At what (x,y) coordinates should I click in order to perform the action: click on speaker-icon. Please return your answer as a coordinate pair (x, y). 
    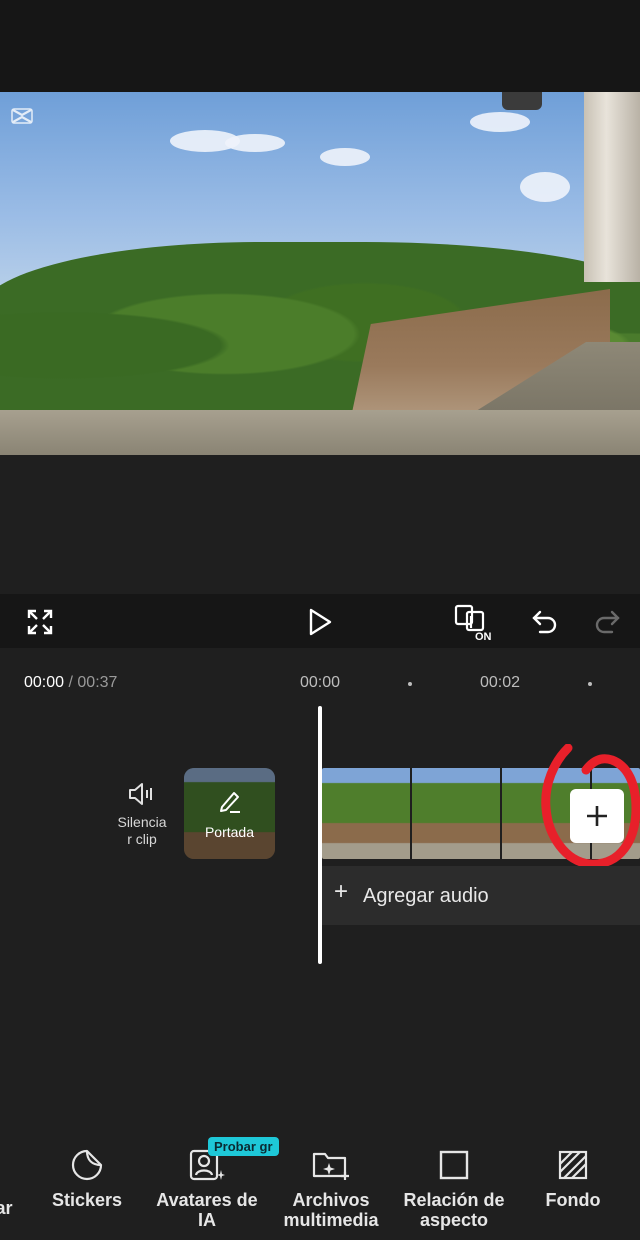
    Looking at the image, I should click on (140, 794).